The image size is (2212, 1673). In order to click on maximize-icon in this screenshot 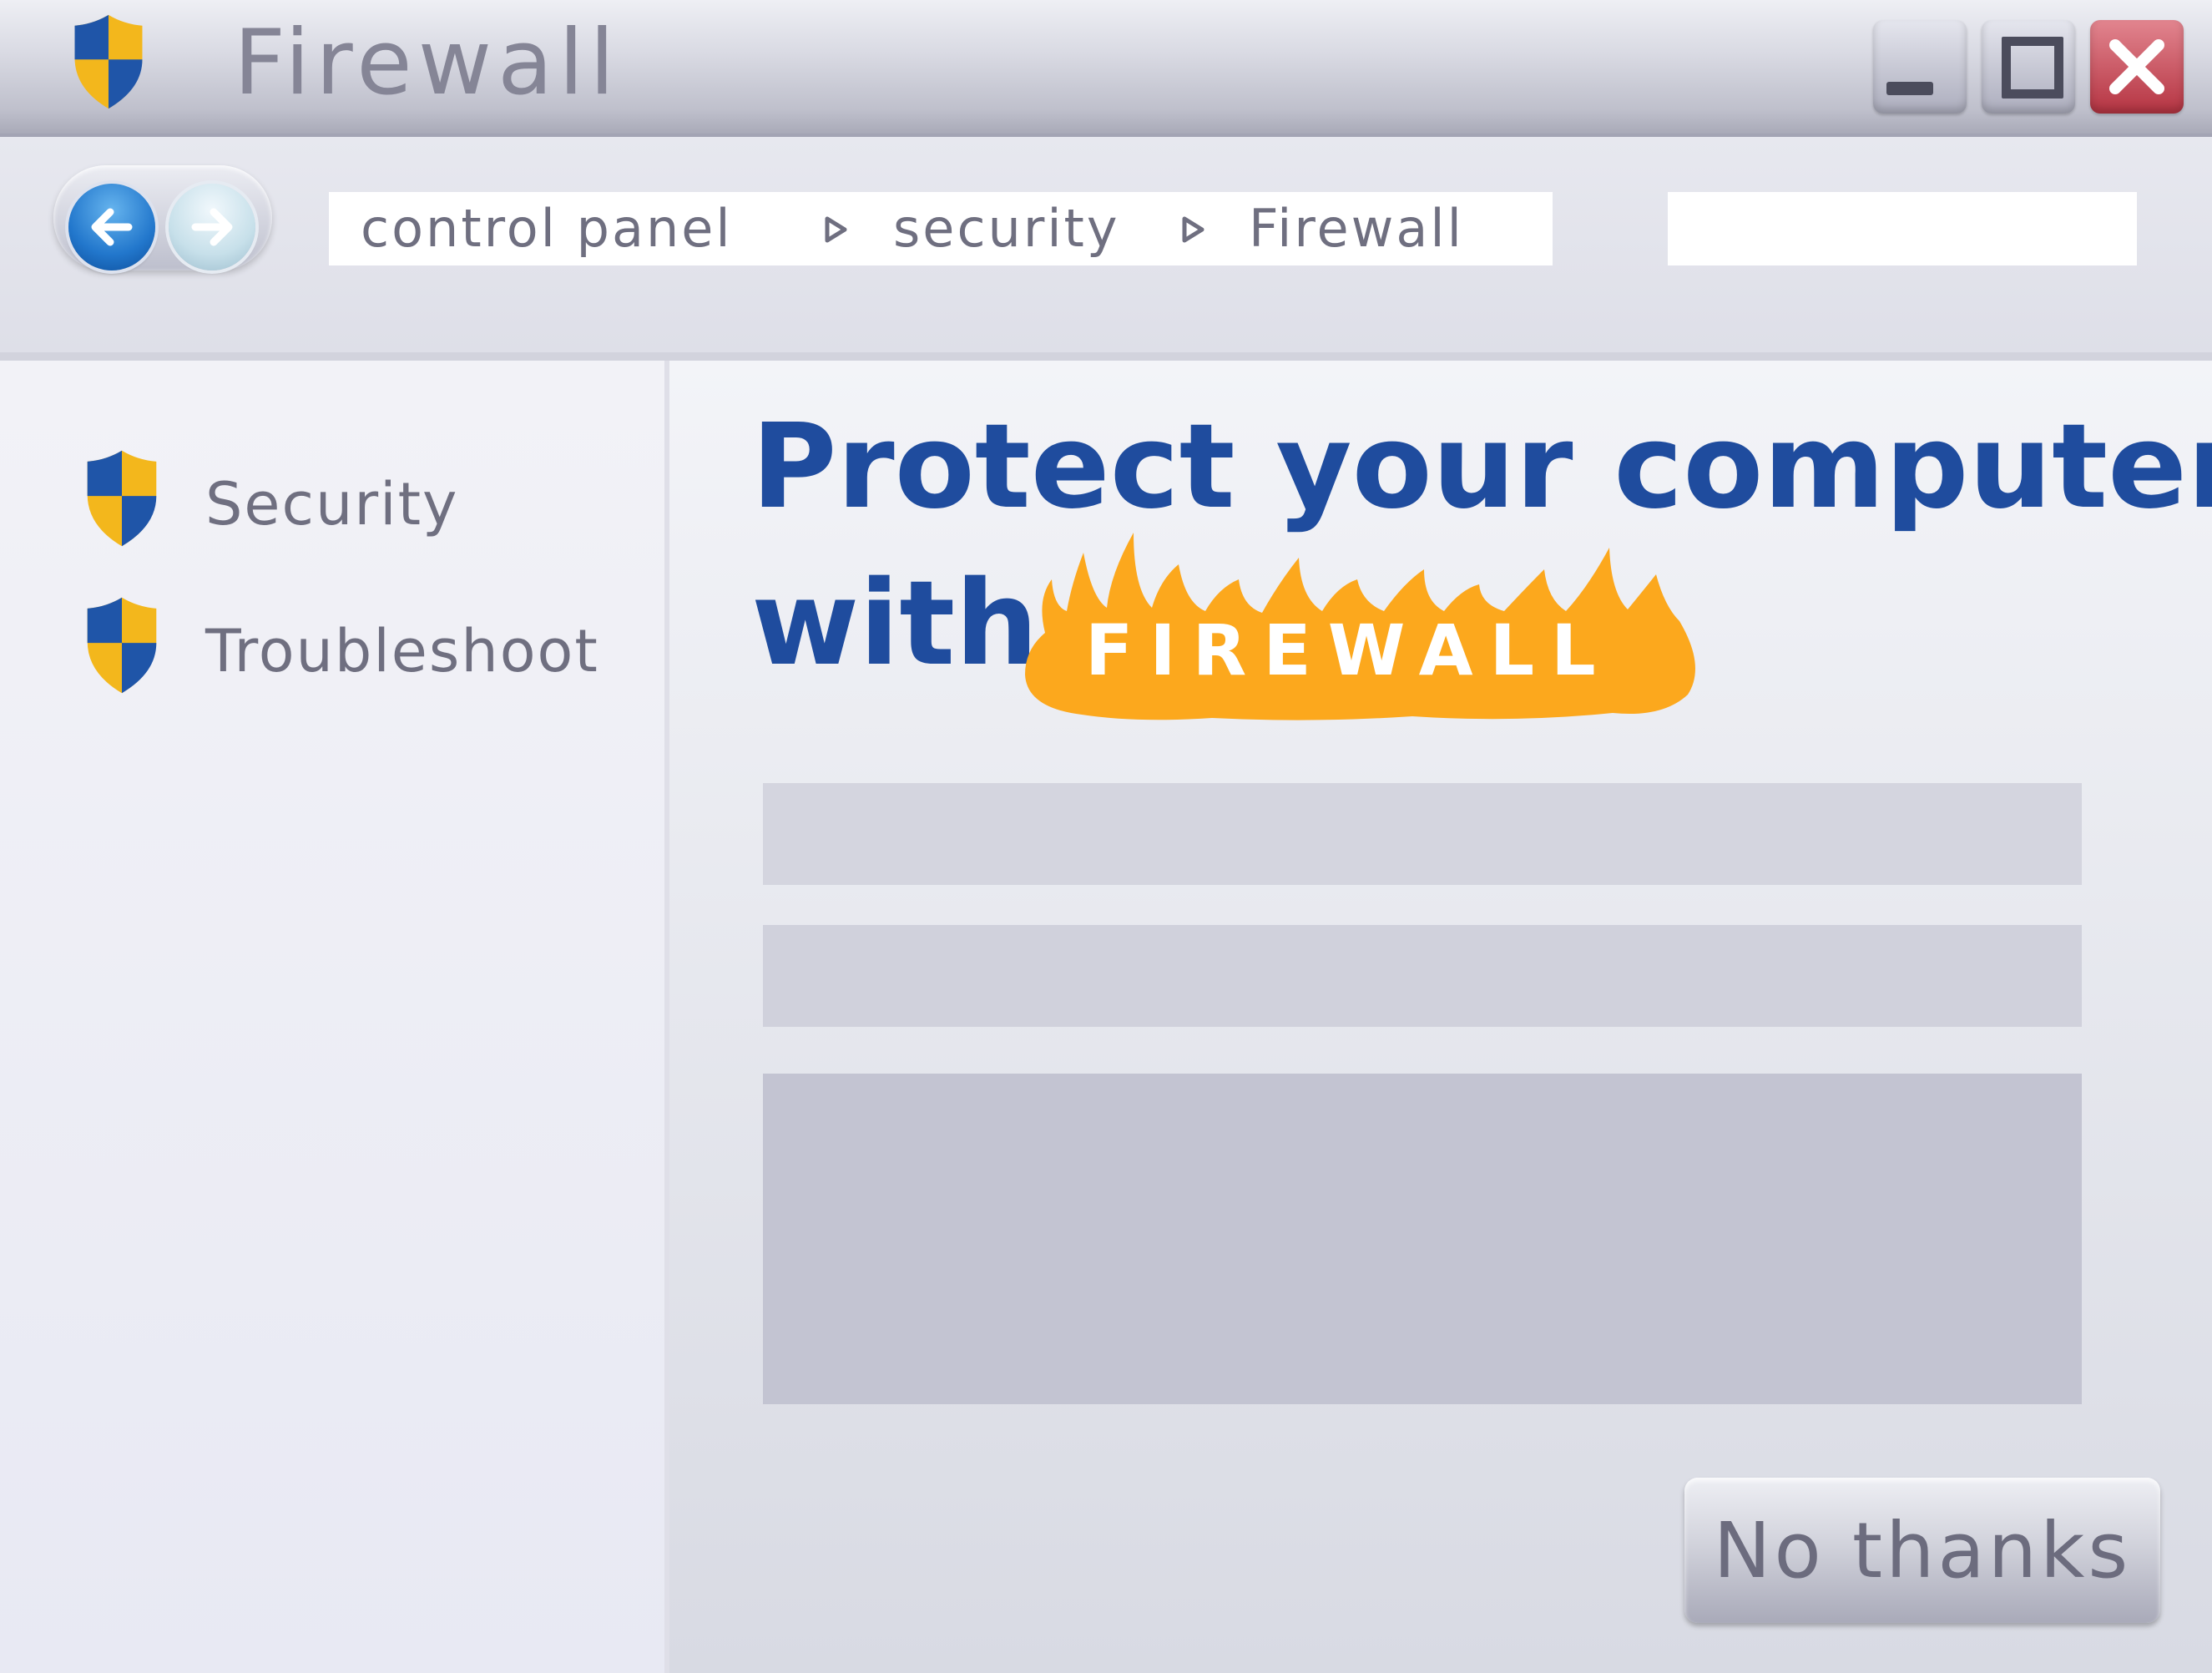, I will do `click(2032, 68)`.